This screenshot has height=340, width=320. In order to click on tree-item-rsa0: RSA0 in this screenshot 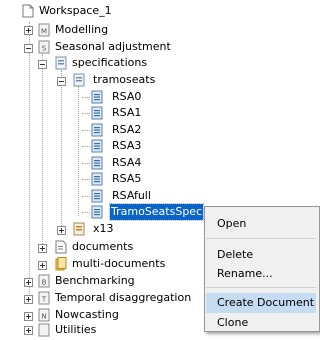, I will do `click(126, 97)`.